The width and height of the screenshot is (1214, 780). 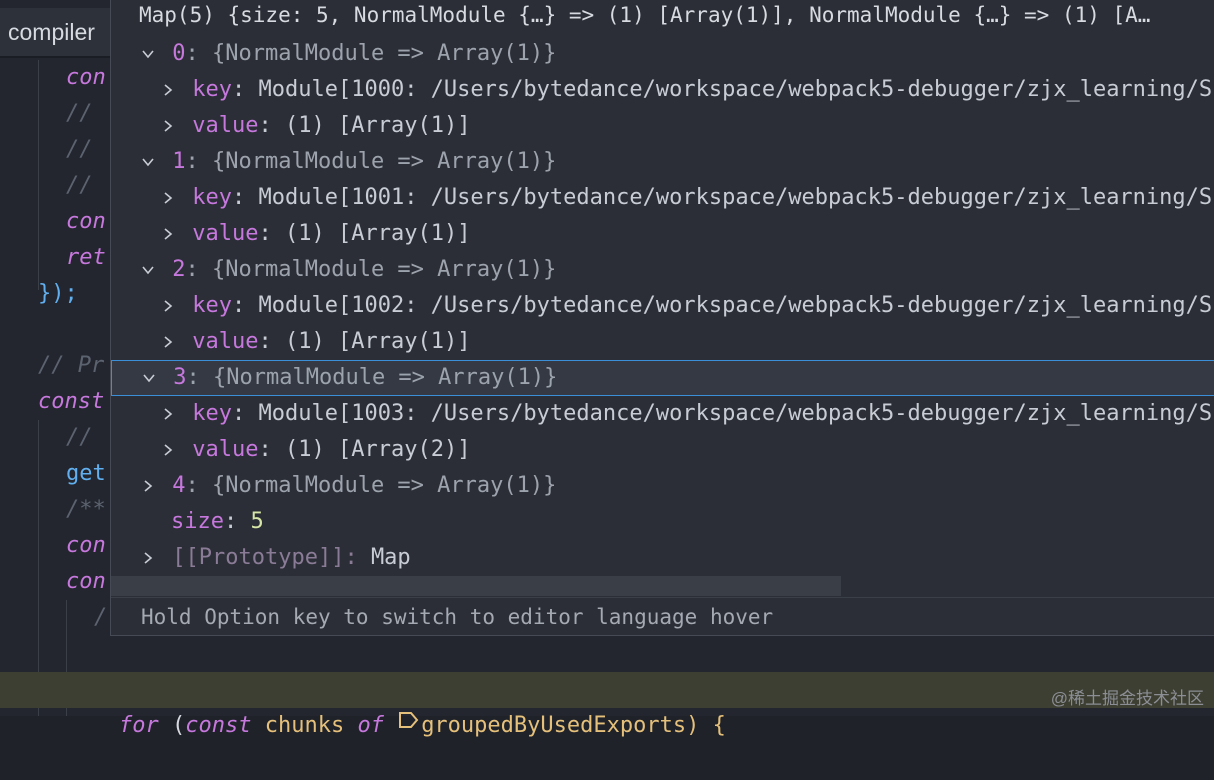 I want to click on watermark: @稀土掘金技术社区, so click(x=1127, y=696).